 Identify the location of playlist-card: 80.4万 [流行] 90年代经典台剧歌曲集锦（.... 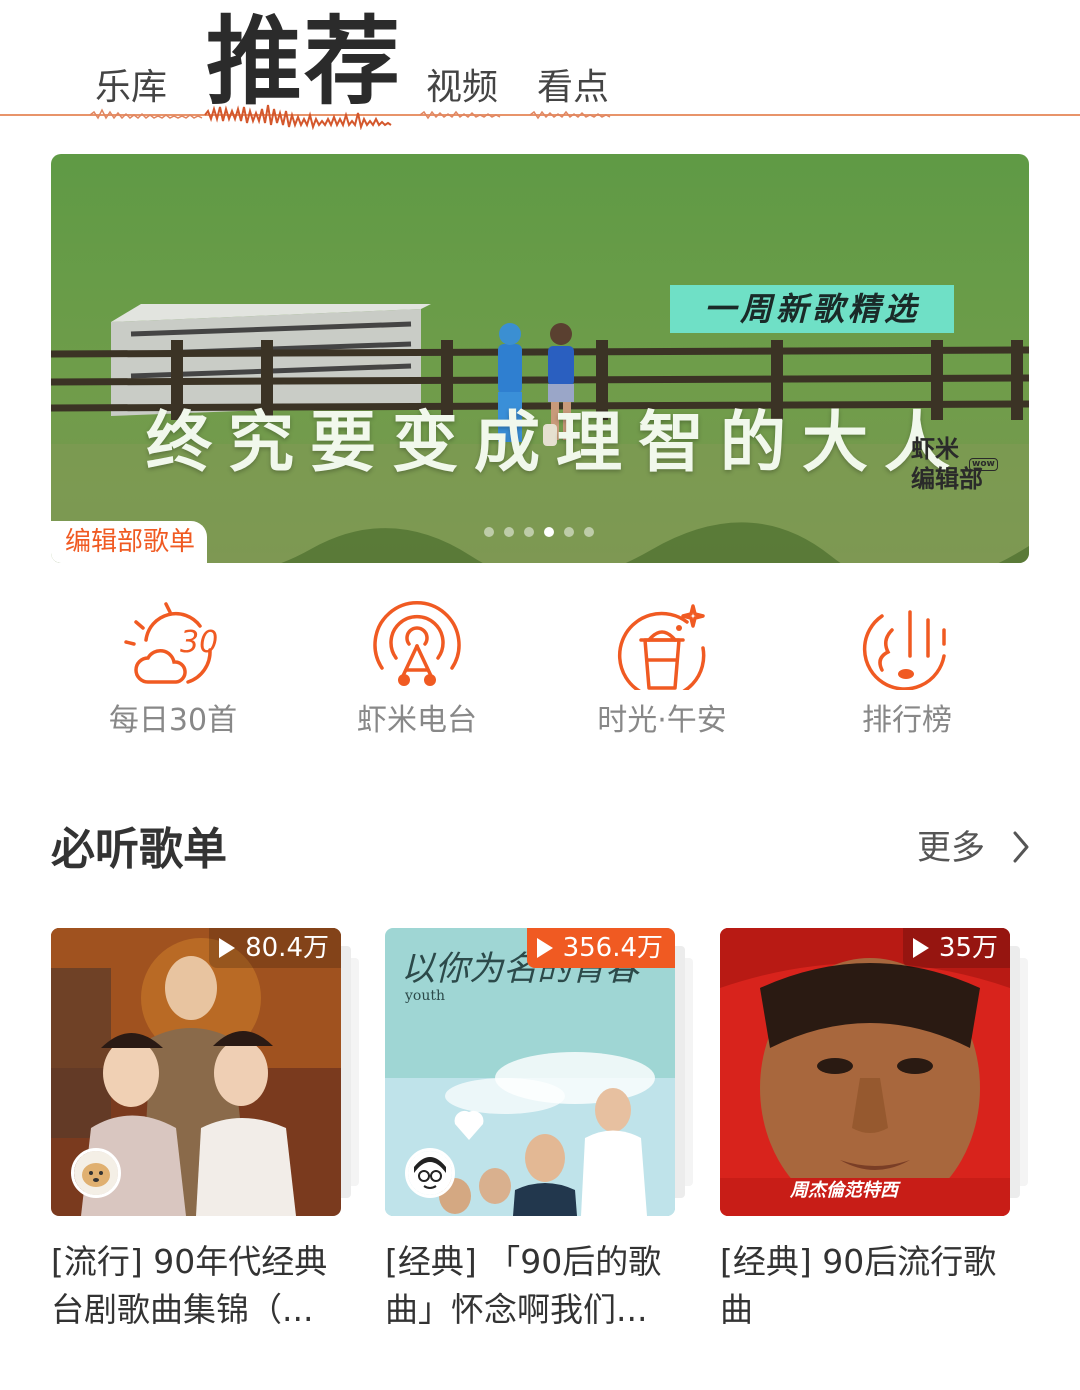
(205, 1131).